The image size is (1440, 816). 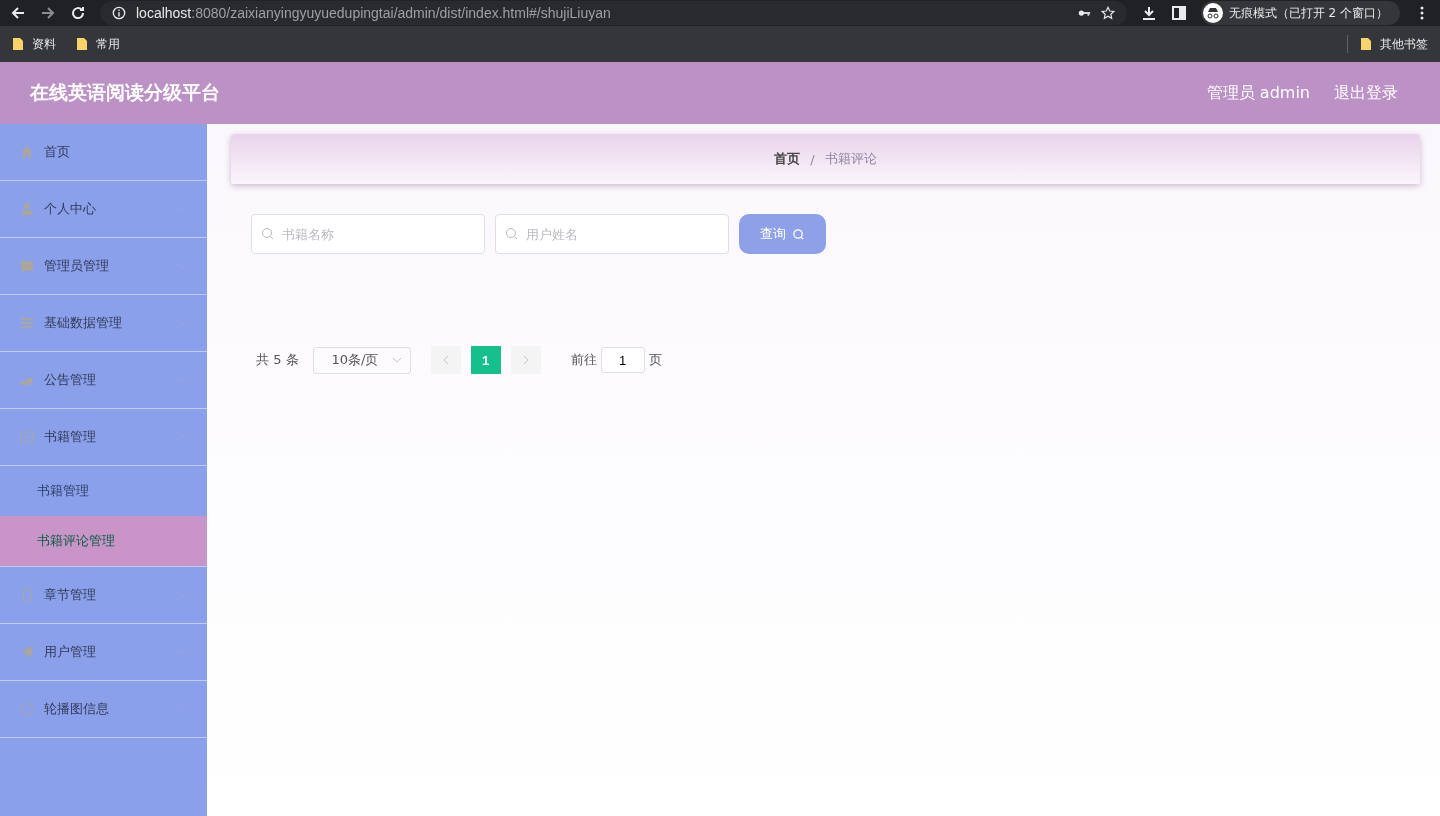 I want to click on breadcrumb-item: 书籍评论, so click(x=850, y=159).